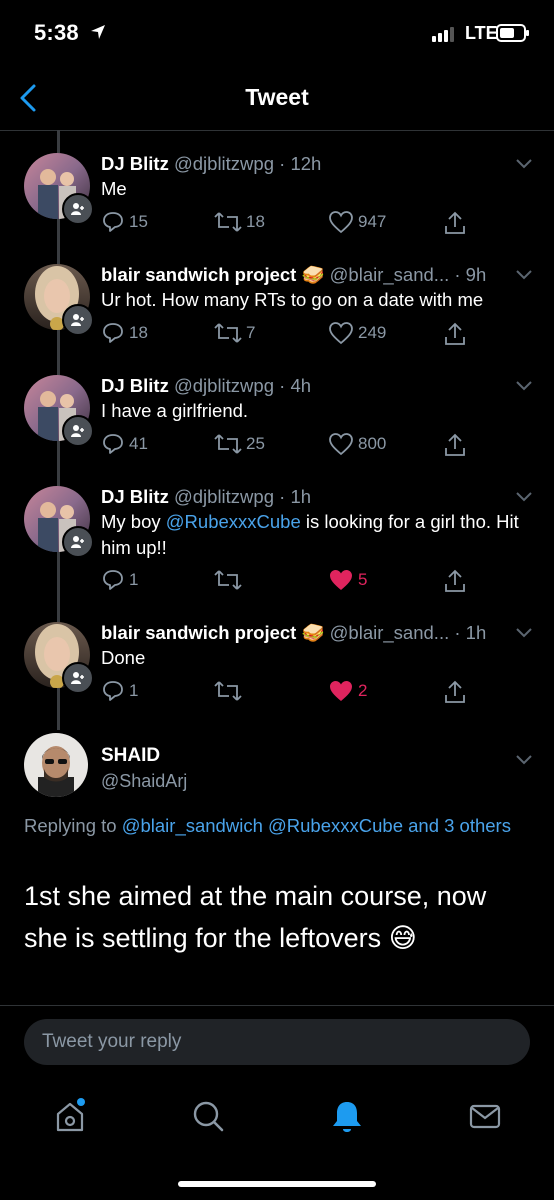 The image size is (554, 1200). What do you see at coordinates (485, 1116) in the screenshot?
I see `messages-envelope-icon` at bounding box center [485, 1116].